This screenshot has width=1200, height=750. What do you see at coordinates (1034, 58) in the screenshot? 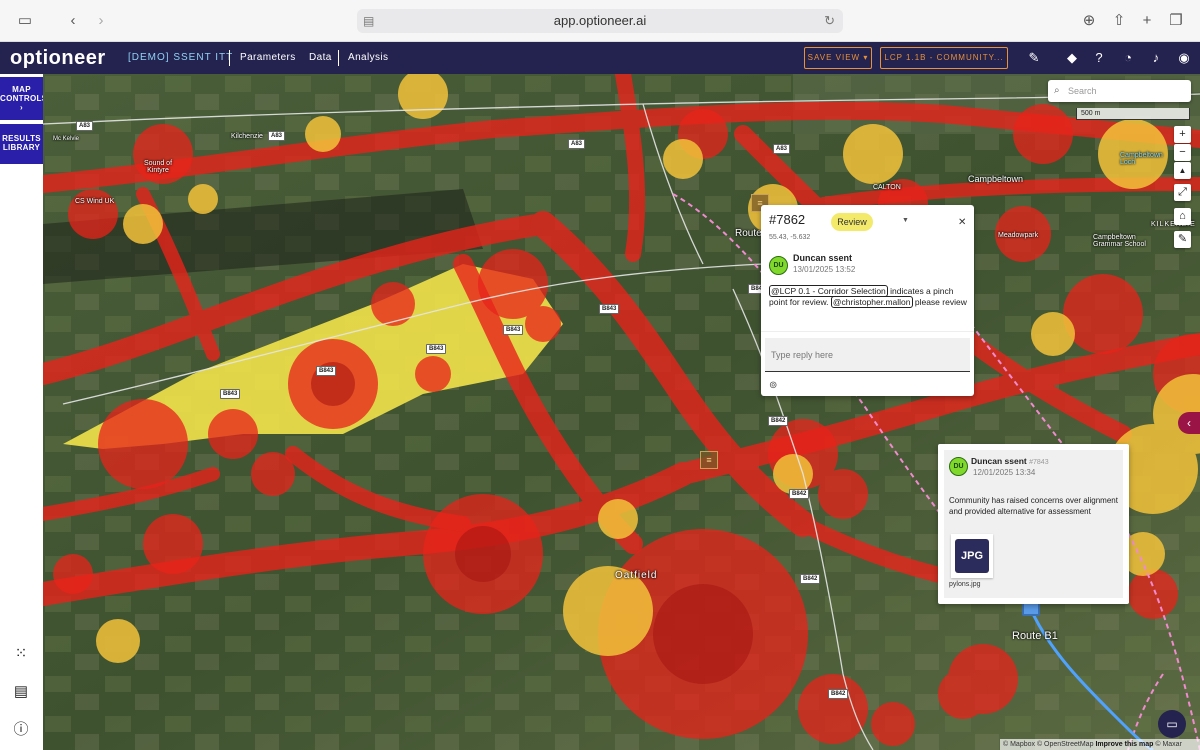
I see `edit-icon: ✎` at bounding box center [1034, 58].